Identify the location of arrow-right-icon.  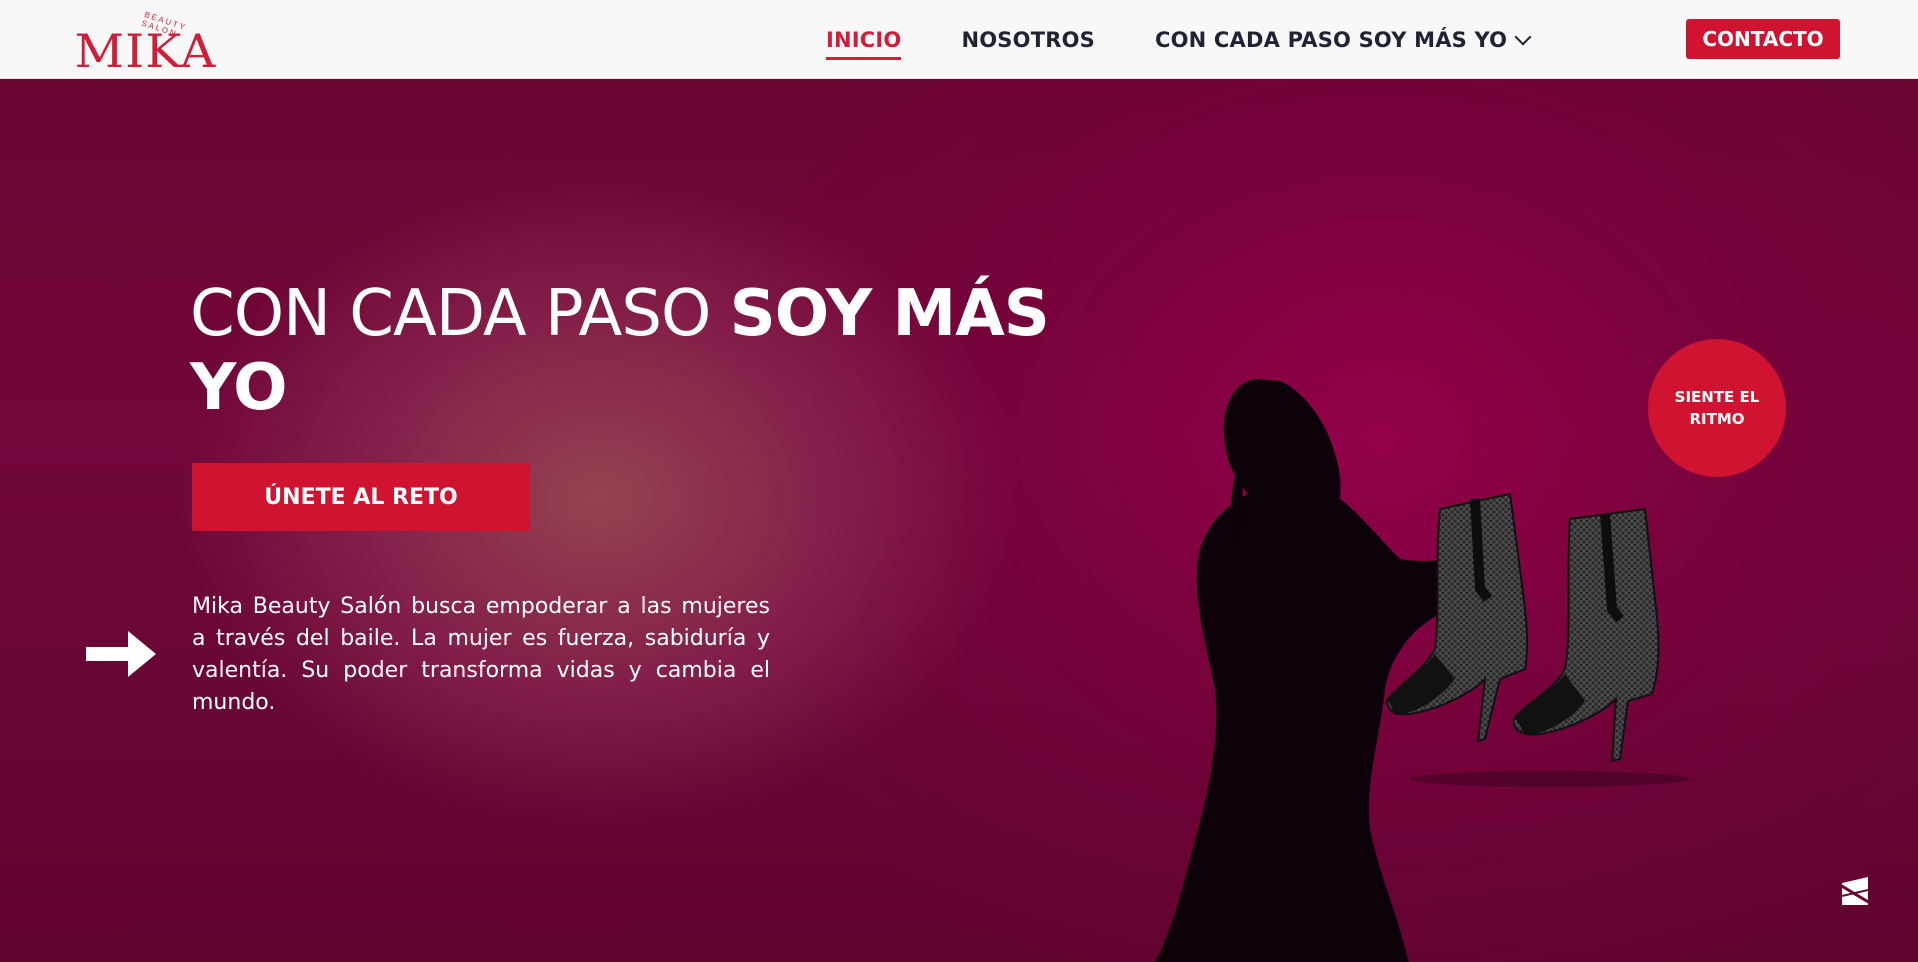
(121, 654).